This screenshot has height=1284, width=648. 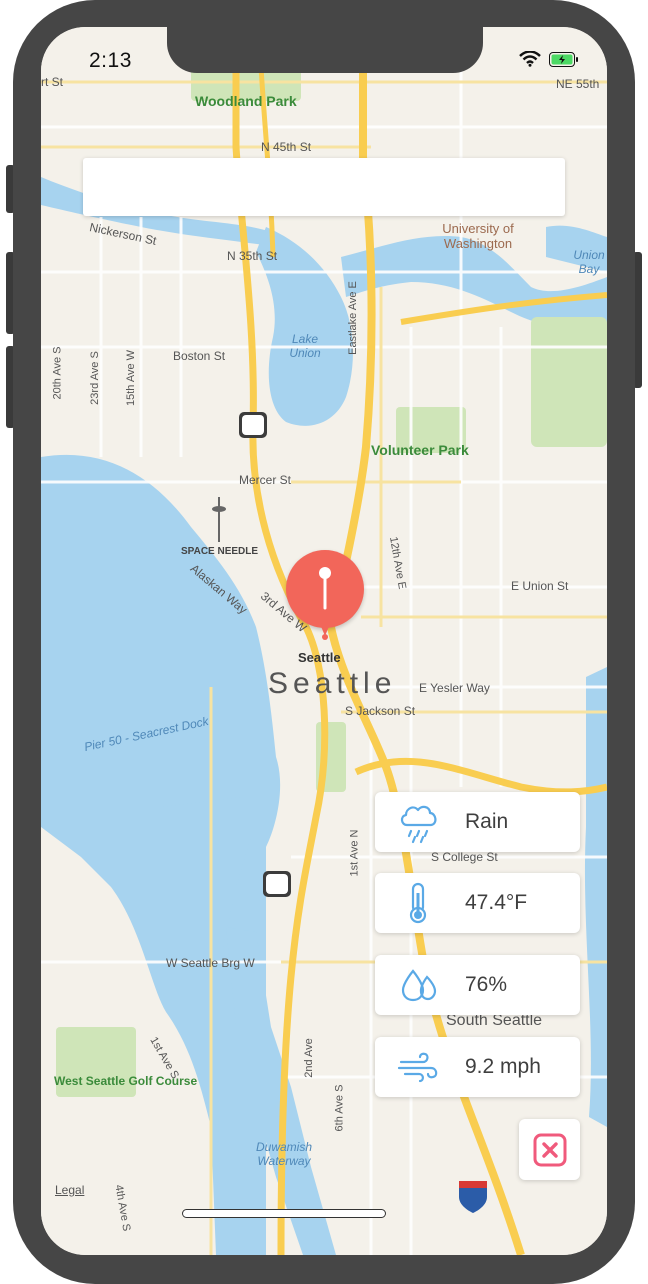 I want to click on map-label-woodland-park: Woodland Park, so click(x=246, y=101).